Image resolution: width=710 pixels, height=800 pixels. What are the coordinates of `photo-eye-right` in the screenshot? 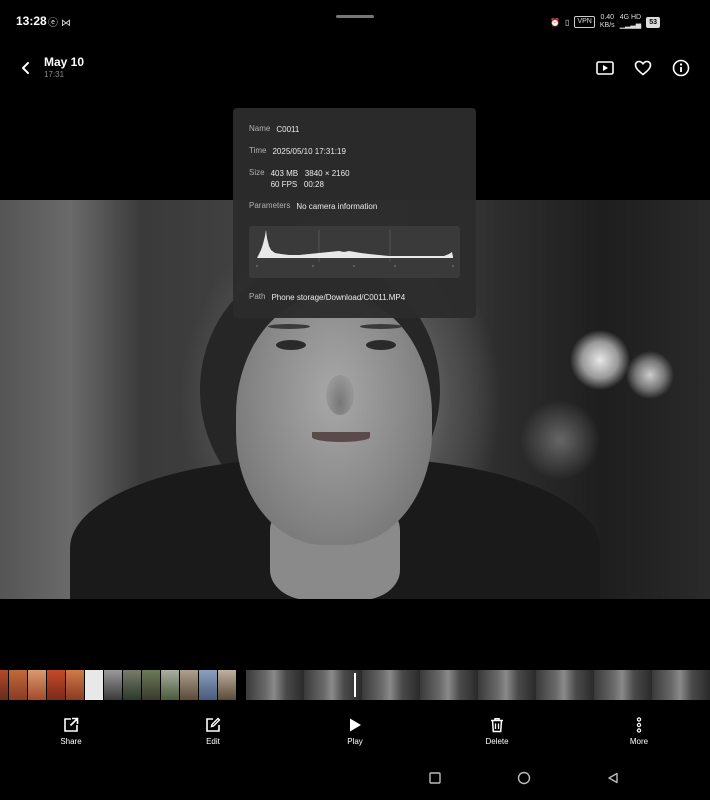 It's located at (381, 345).